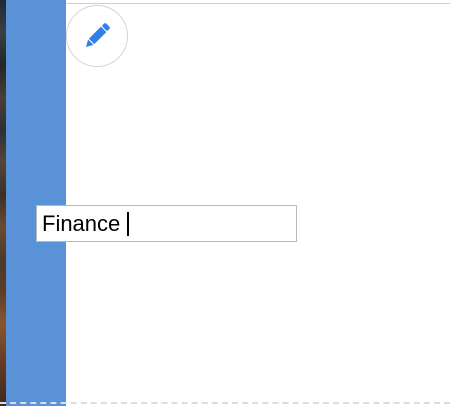 This screenshot has width=450, height=406. Describe the element at coordinates (36, 203) in the screenshot. I see `sidebar-color-bar` at that location.